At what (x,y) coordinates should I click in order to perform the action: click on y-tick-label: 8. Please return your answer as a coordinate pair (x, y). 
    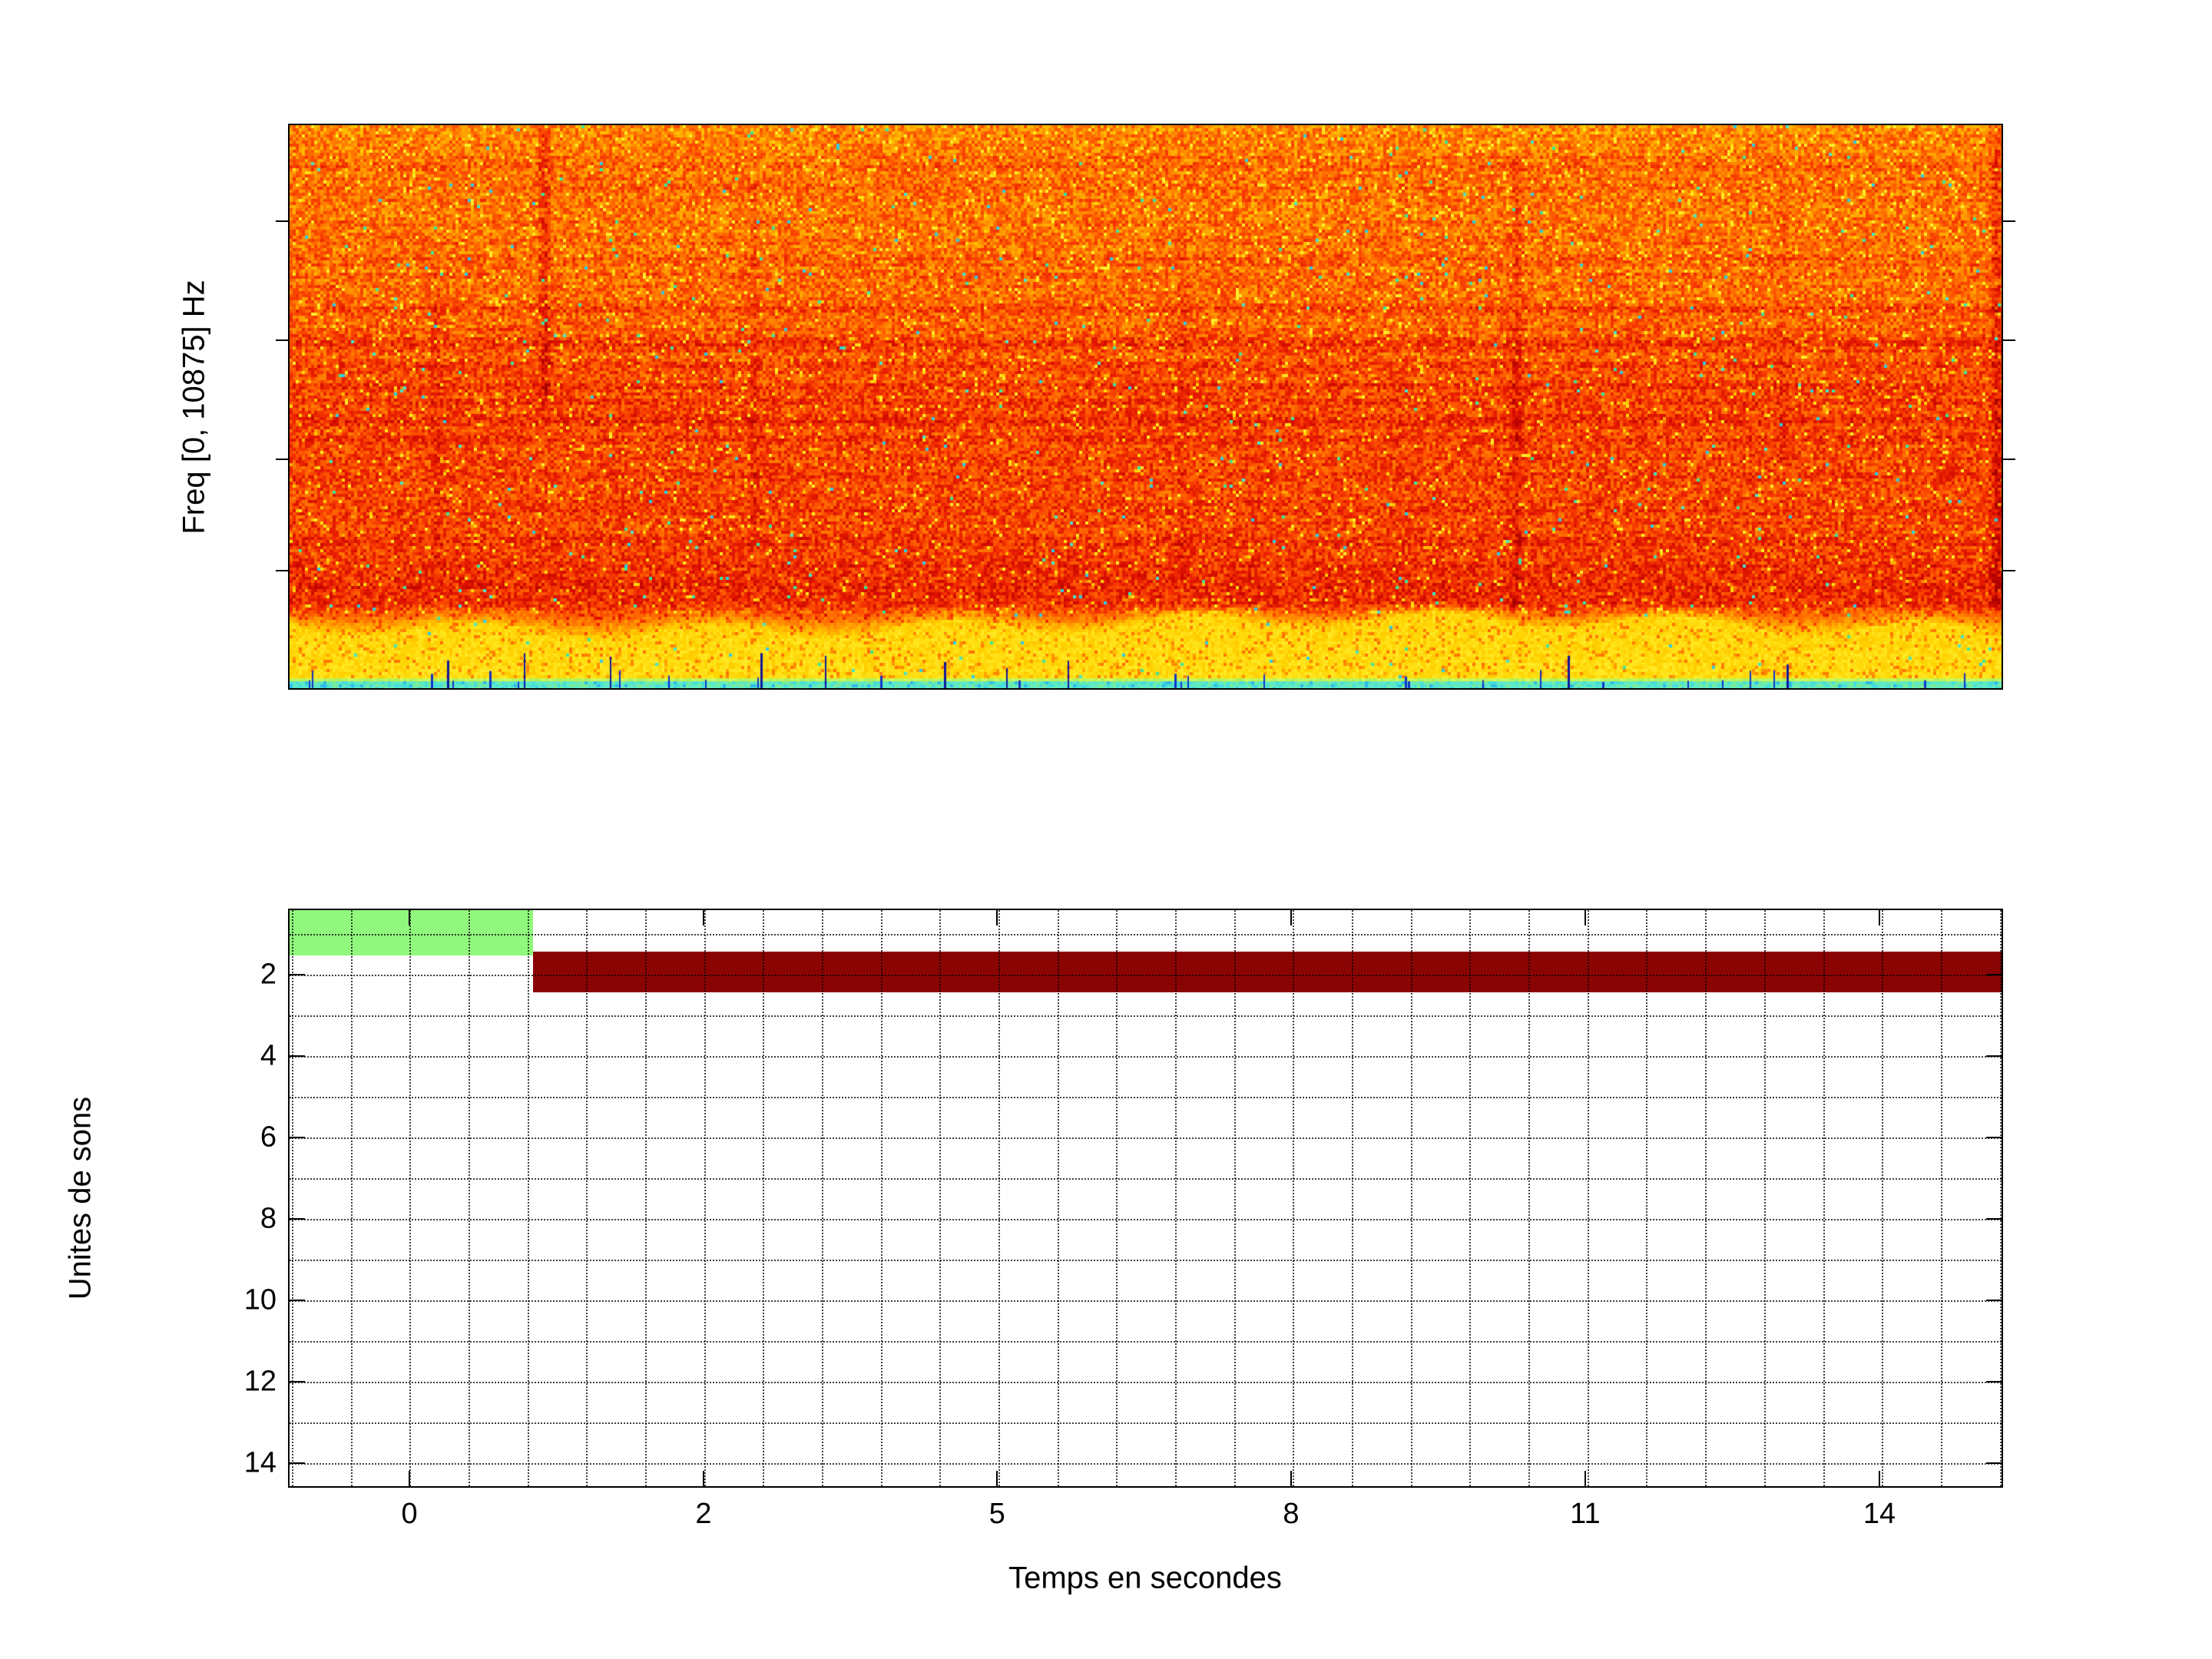
    Looking at the image, I should click on (268, 1218).